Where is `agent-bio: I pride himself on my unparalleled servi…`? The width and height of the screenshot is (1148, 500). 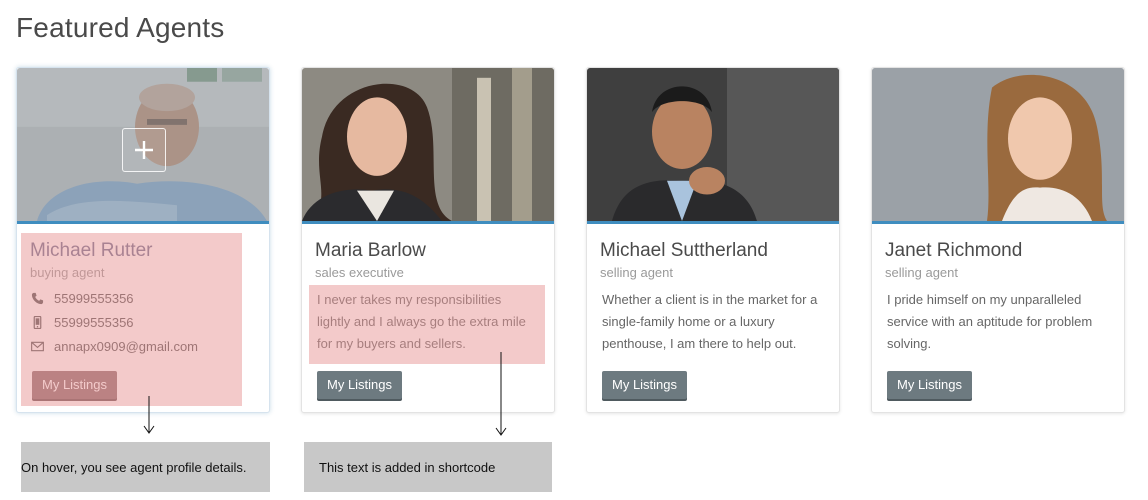
agent-bio: I pride himself on my unparalleled servi… is located at coordinates (1003, 322).